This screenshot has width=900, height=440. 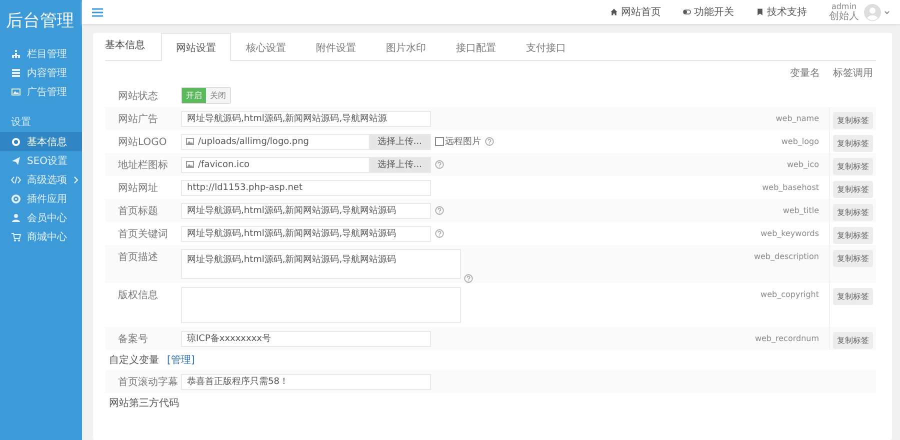 What do you see at coordinates (148, 382) in the screenshot?
I see `field-label: 首页滚动字幕` at bounding box center [148, 382].